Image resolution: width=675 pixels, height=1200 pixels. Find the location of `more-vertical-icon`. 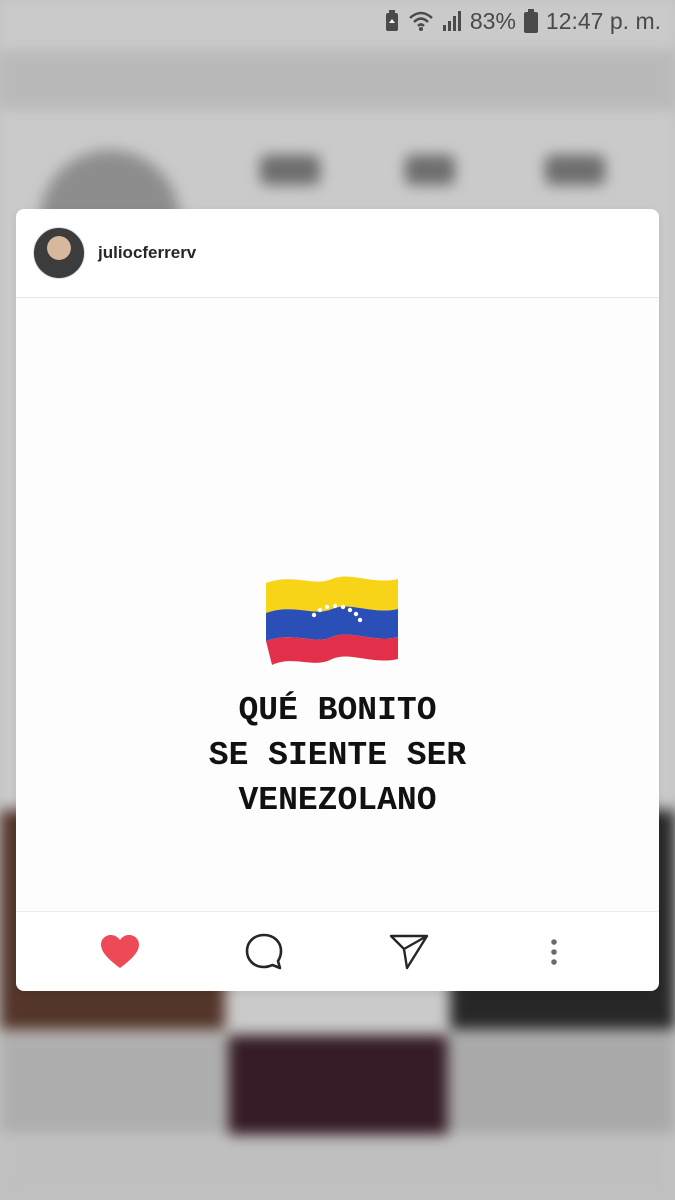

more-vertical-icon is located at coordinates (554, 954).